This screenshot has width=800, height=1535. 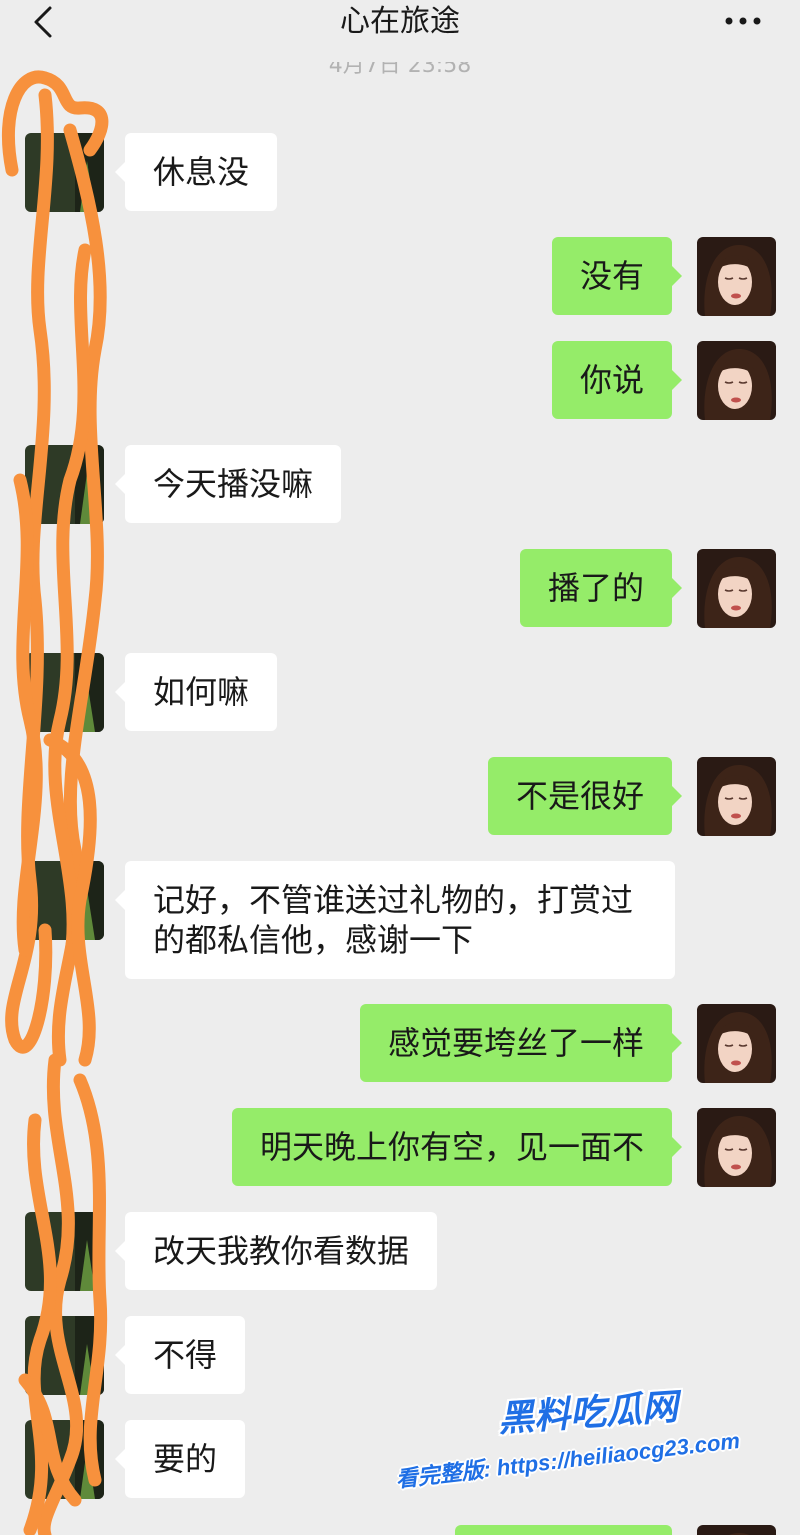 I want to click on incoming-message-bubble: 如何嘛, so click(x=196, y=692).